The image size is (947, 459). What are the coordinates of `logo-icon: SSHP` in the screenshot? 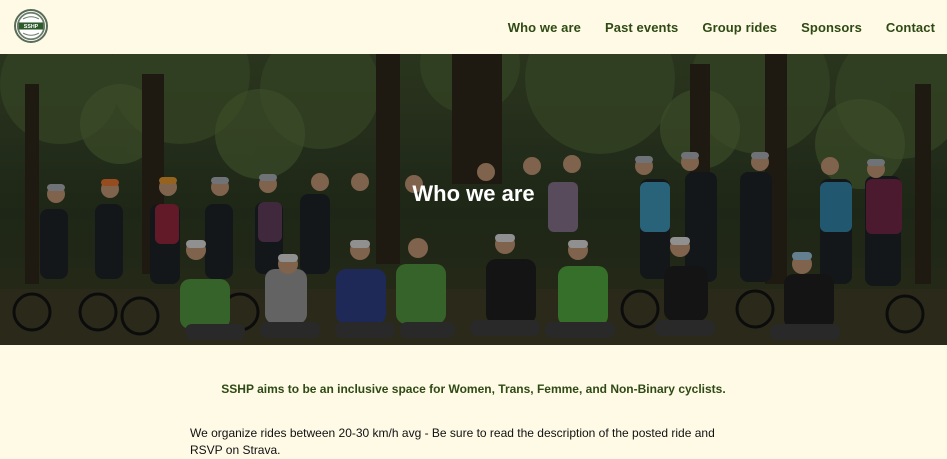 It's located at (31, 26).